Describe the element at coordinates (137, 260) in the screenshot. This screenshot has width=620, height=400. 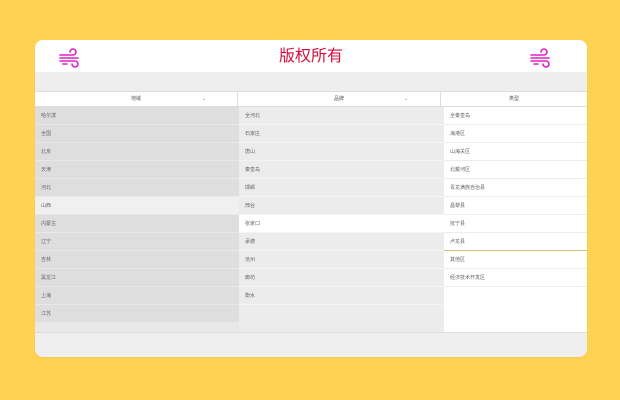
I see `list-item: 吉林` at that location.